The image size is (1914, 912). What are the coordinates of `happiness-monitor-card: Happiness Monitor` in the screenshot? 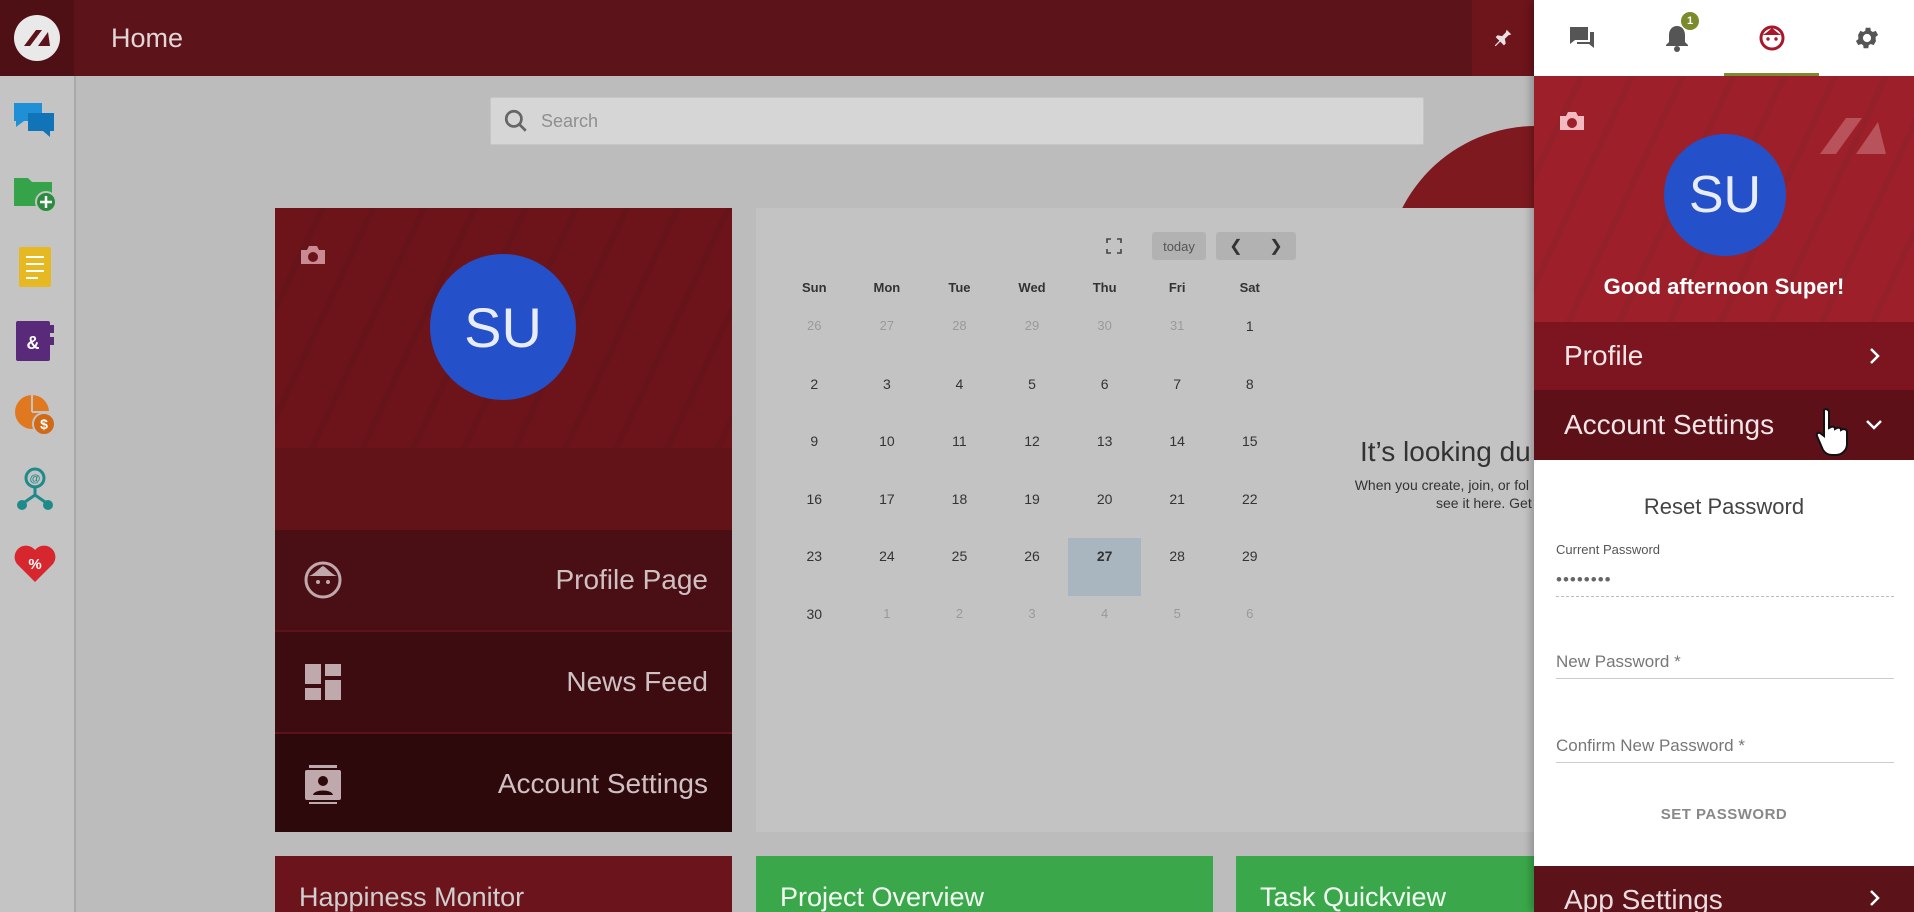 It's located at (503, 884).